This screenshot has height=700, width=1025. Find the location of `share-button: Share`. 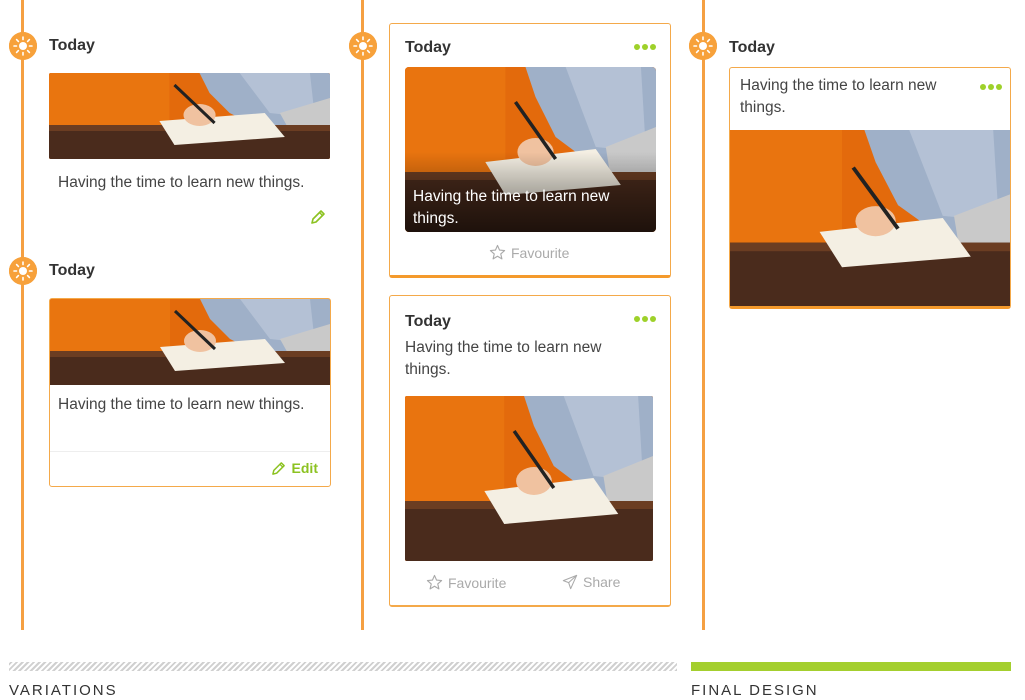

share-button: Share is located at coordinates (591, 582).